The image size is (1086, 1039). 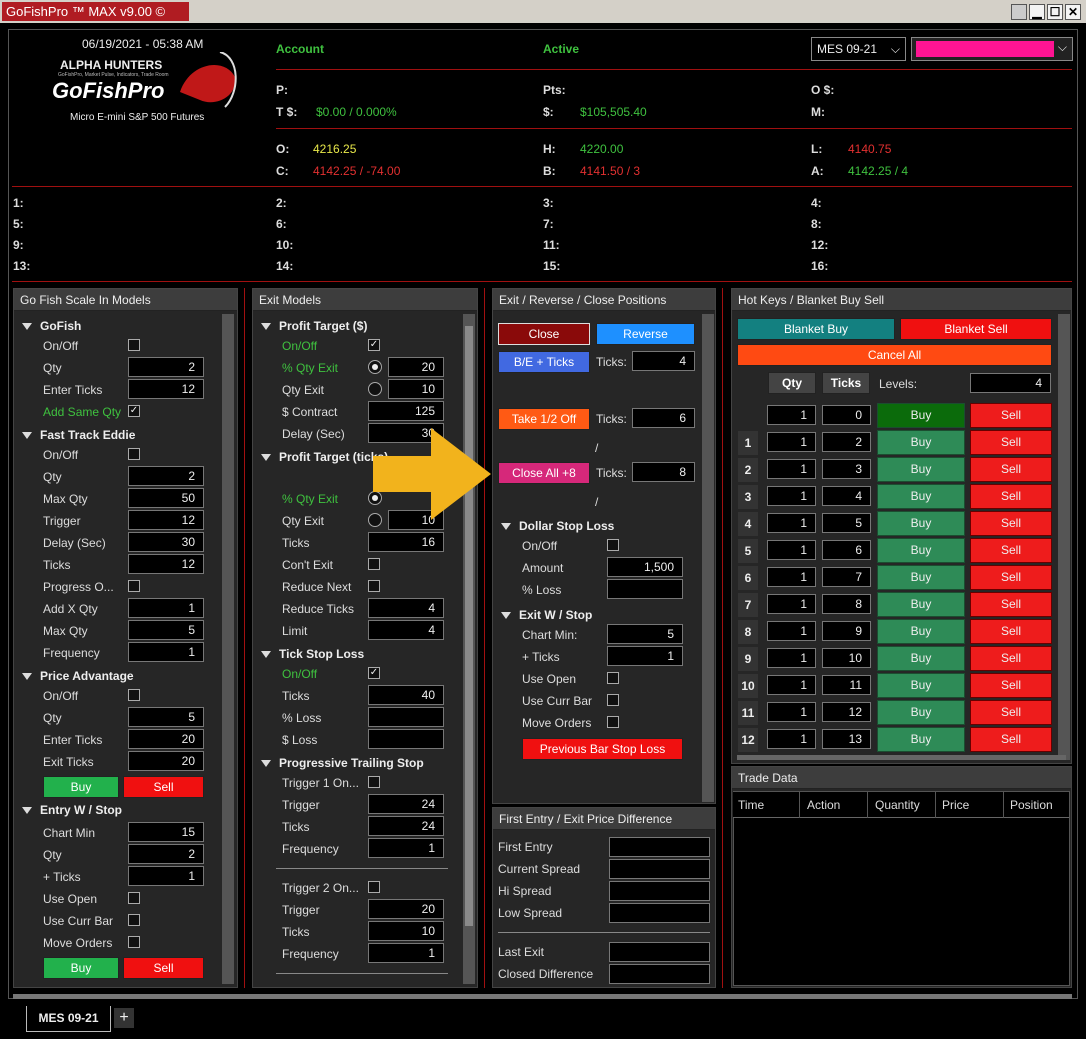 I want to click on section-exit-stop: Exit W / Stop, so click(x=546, y=615).